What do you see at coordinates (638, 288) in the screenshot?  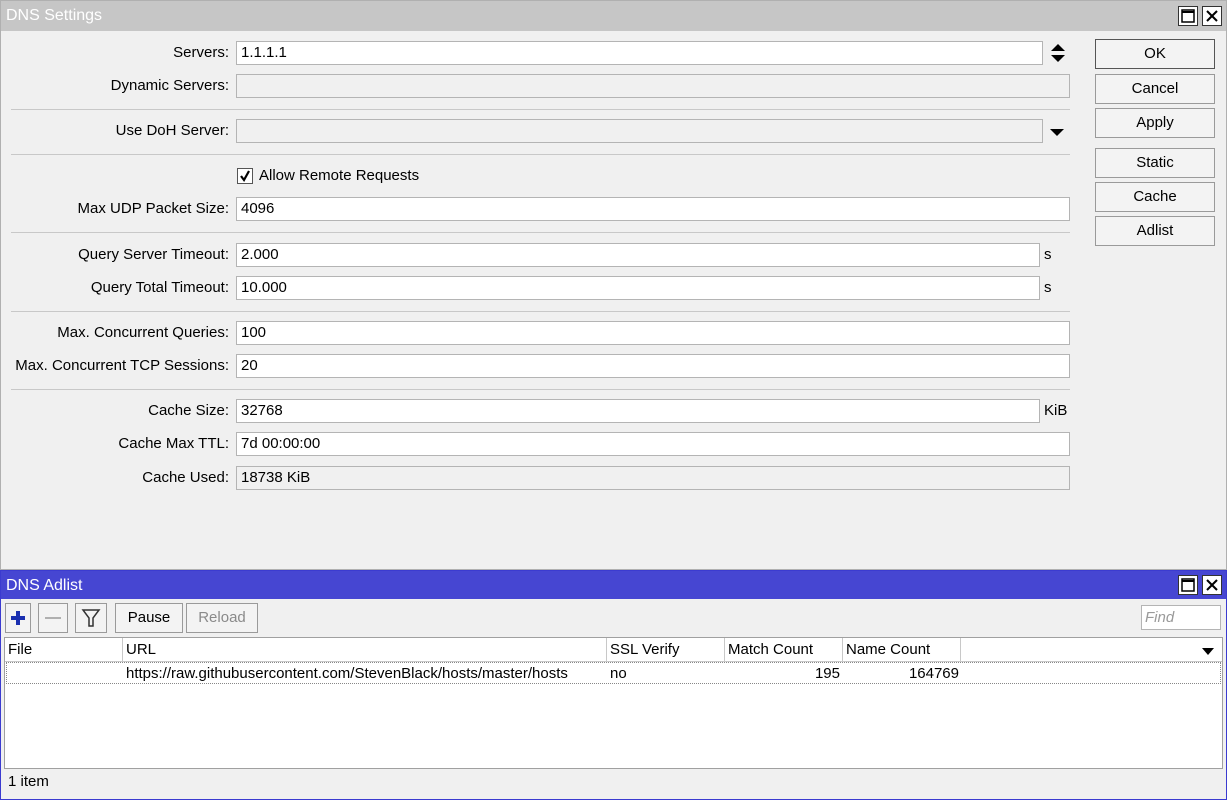 I see `query-total-timeout-input: 10.000` at bounding box center [638, 288].